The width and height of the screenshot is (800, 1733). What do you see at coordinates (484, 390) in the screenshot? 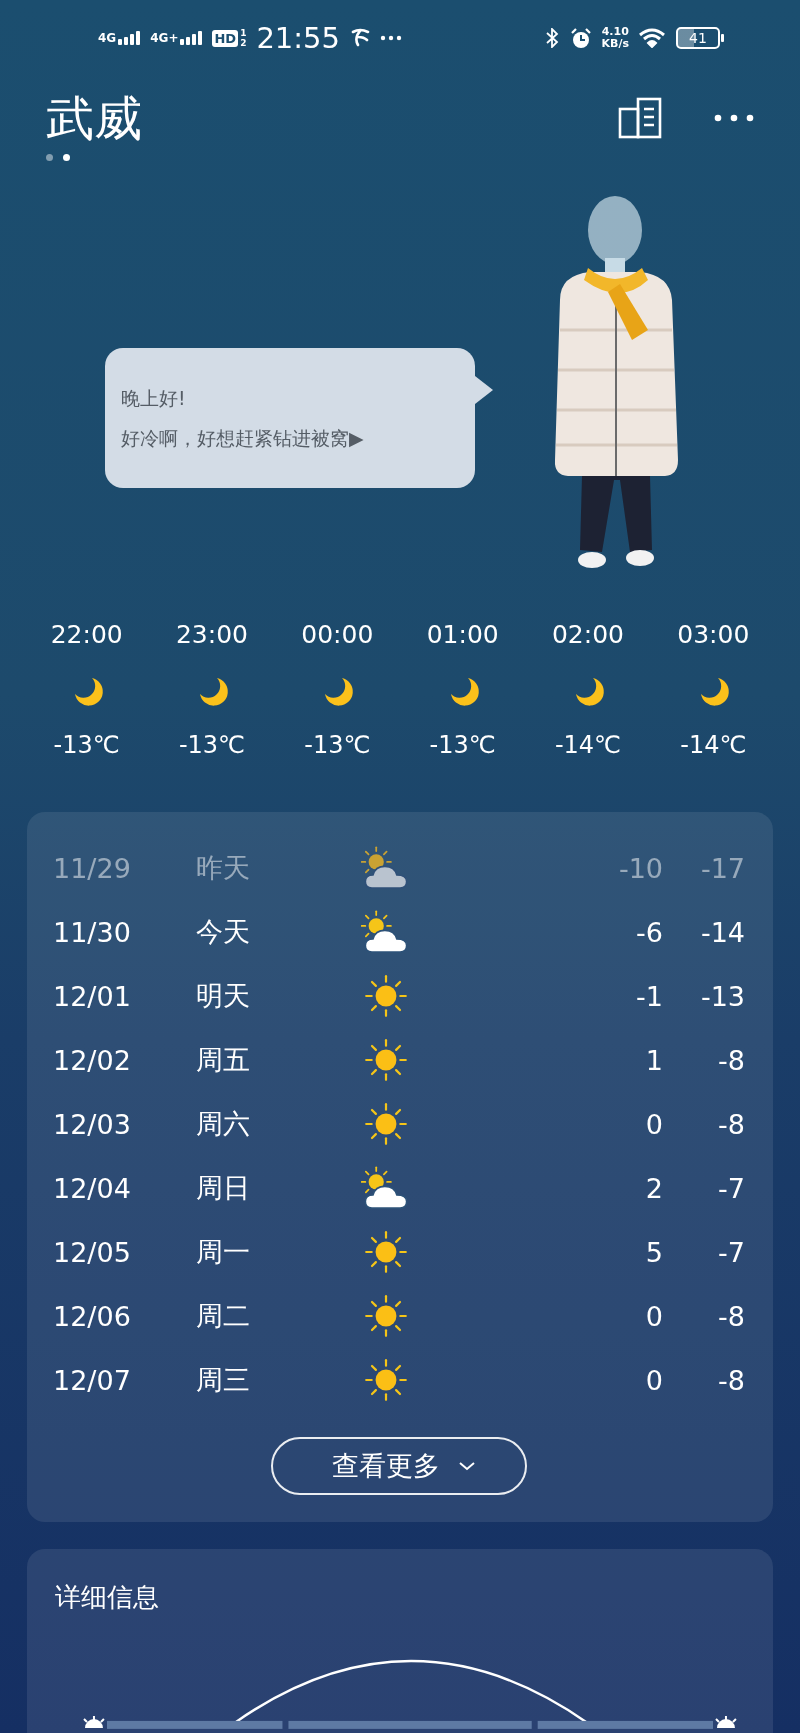
I see `bubble-pointer` at bounding box center [484, 390].